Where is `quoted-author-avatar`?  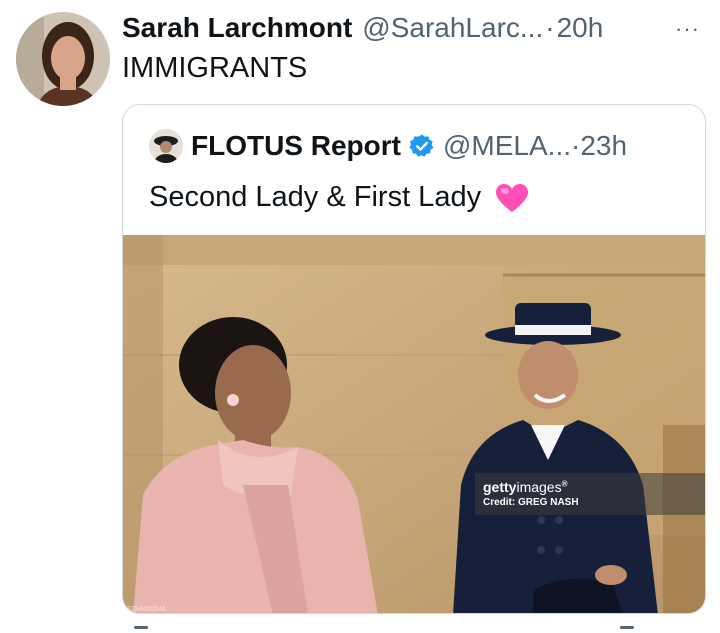
quoted-author-avatar is located at coordinates (166, 146).